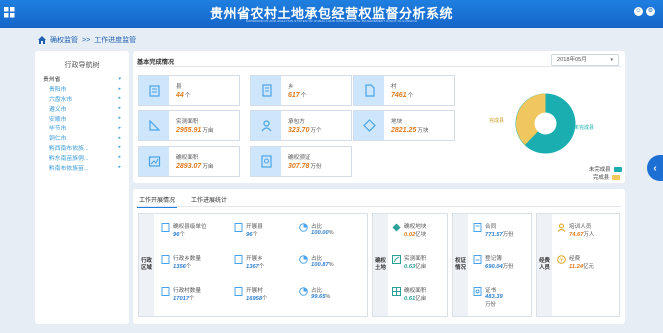 The image size is (663, 333). I want to click on tree-item: 六盘水市 ▸, so click(82, 99).